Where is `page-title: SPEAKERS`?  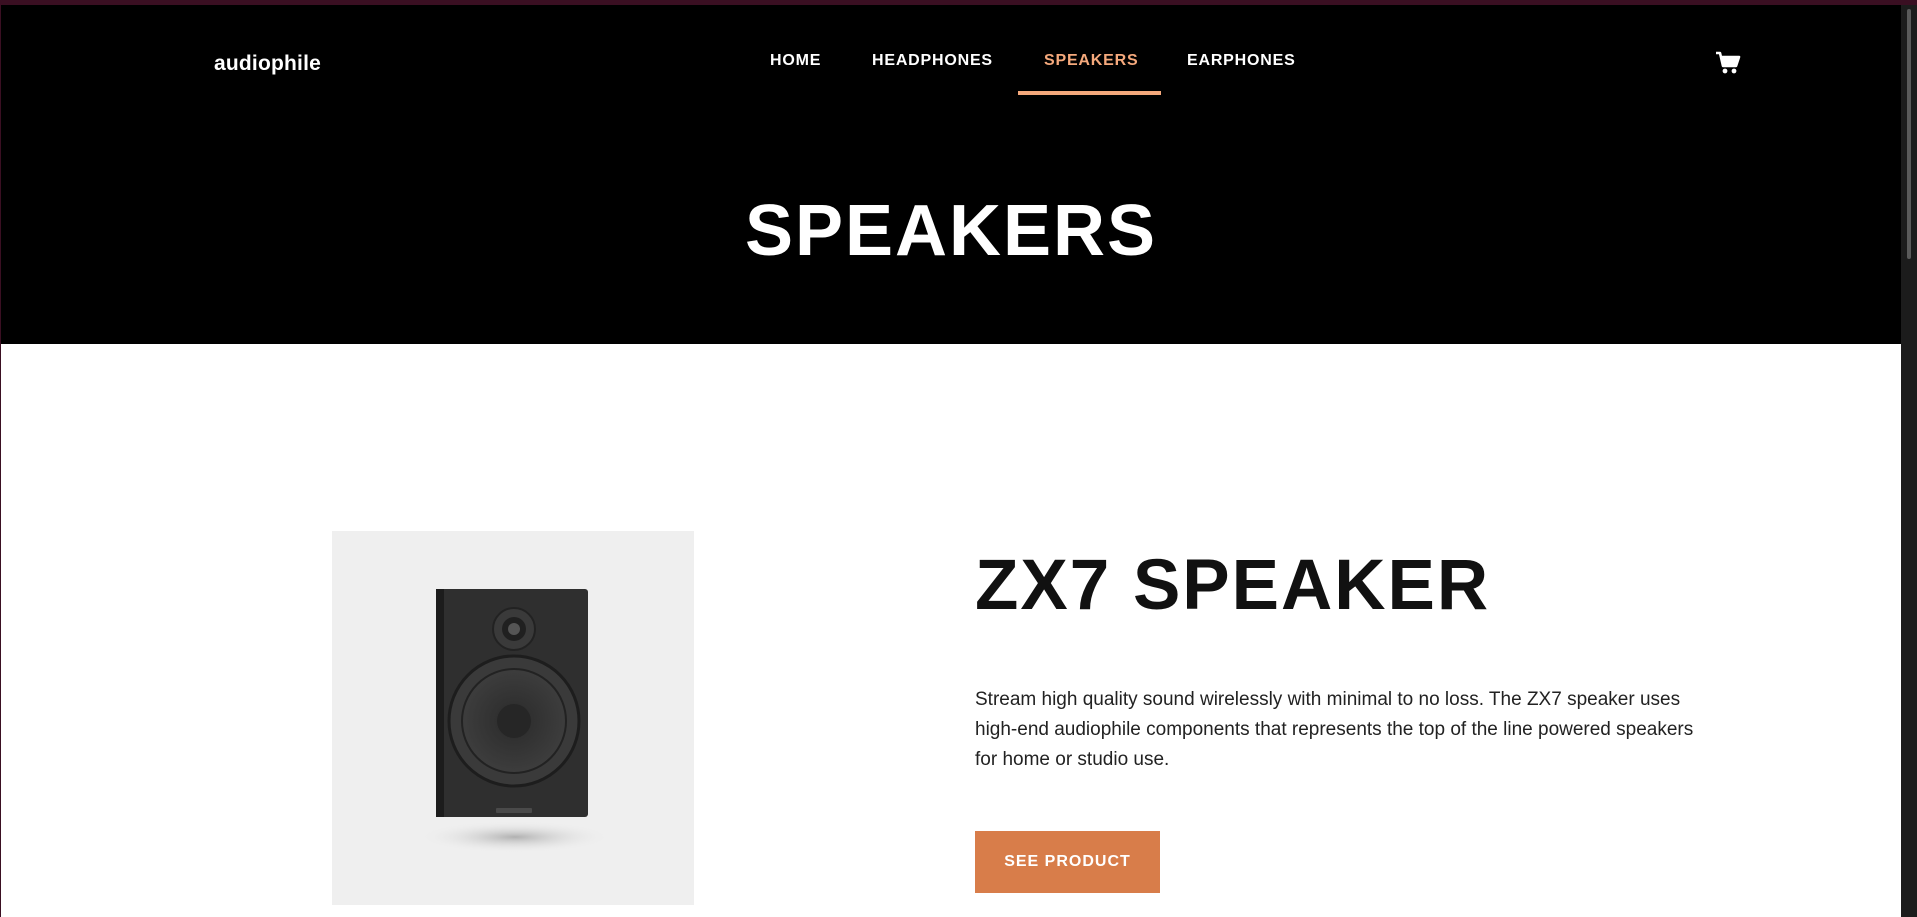 page-title: SPEAKERS is located at coordinates (951, 231).